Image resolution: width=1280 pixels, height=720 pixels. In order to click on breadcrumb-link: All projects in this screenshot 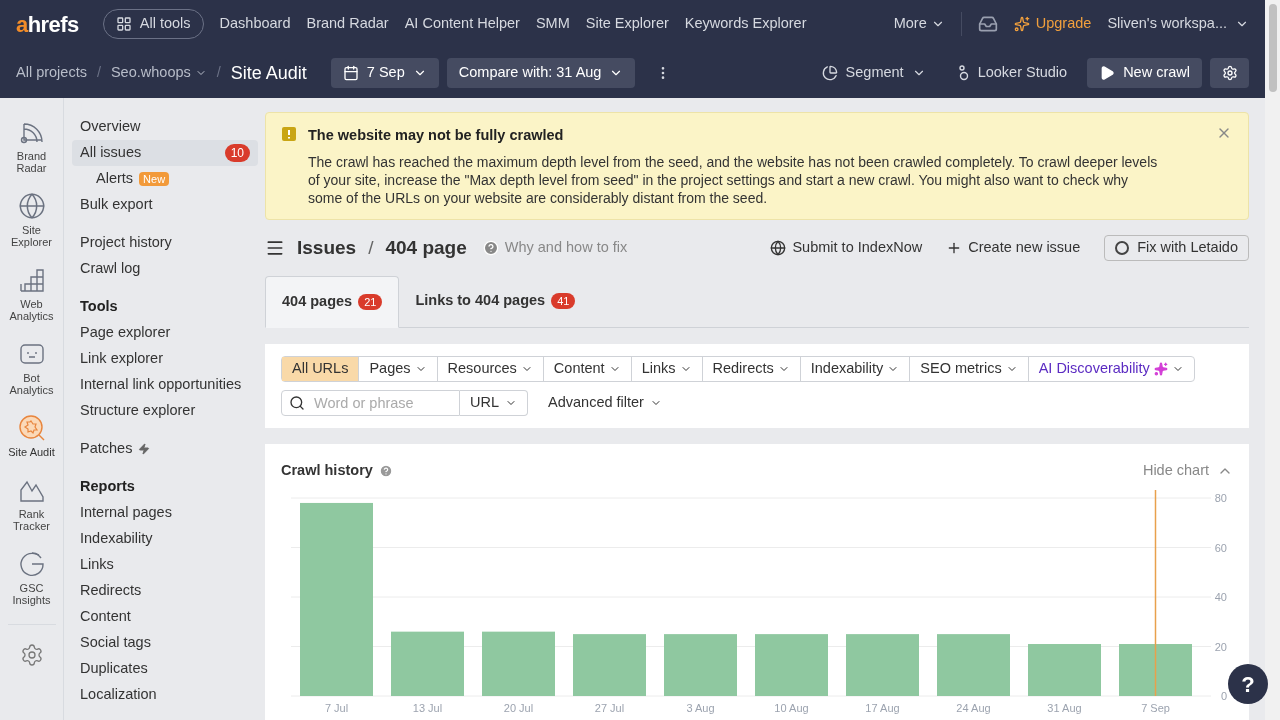, I will do `click(51, 73)`.